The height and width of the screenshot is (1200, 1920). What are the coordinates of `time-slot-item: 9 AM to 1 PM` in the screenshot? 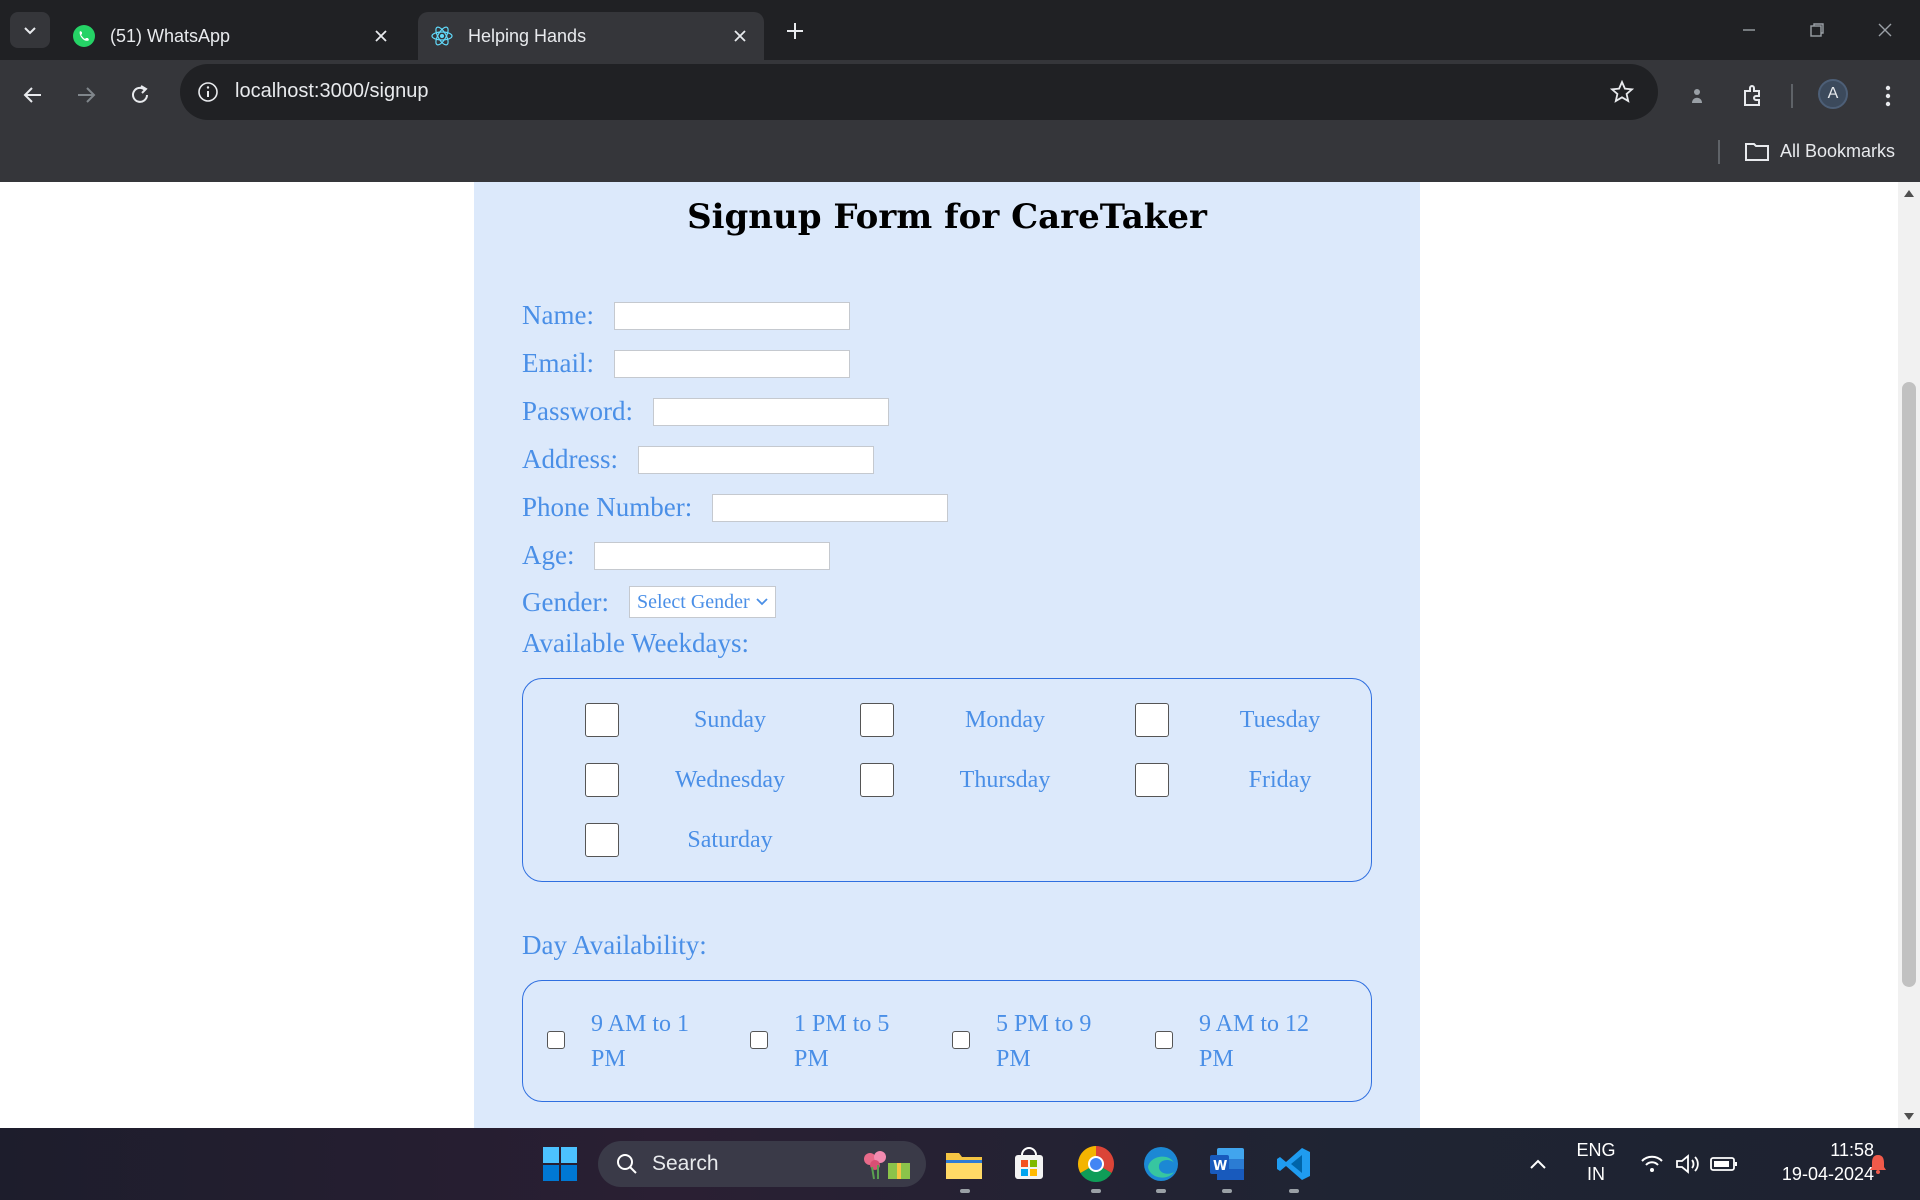 It's located at (642, 1042).